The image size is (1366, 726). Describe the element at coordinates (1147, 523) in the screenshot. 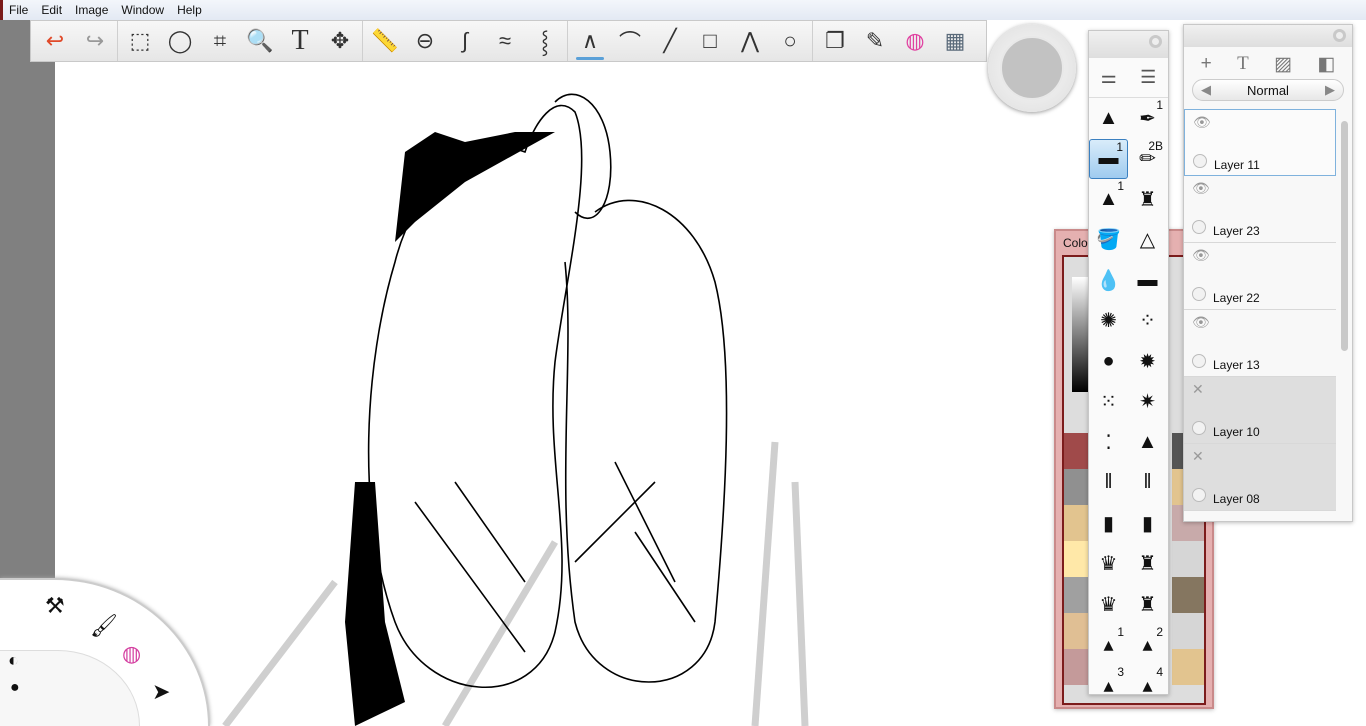

I see `brush-angle-brush: ▮` at that location.